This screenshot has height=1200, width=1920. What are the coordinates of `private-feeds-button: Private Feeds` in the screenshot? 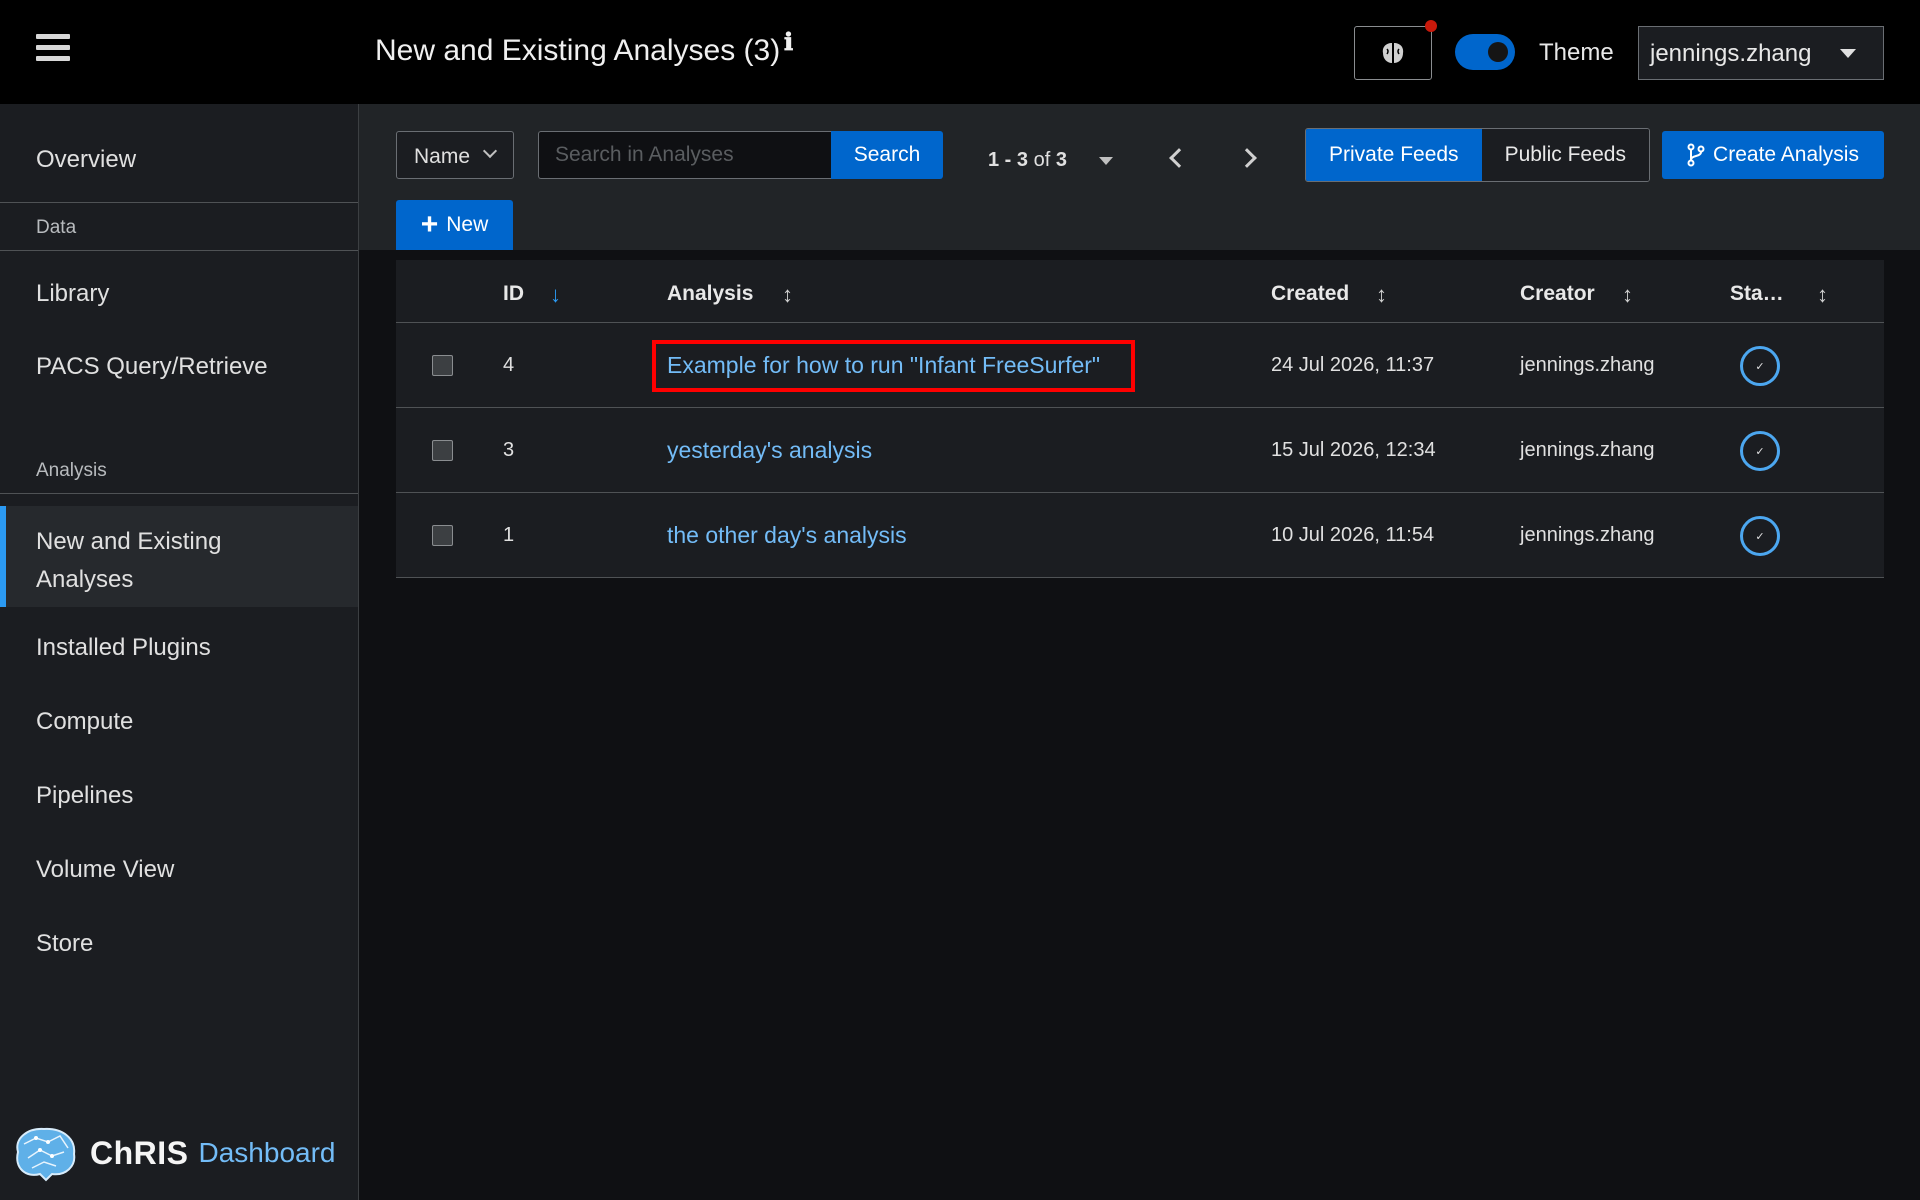 It's located at (1394, 155).